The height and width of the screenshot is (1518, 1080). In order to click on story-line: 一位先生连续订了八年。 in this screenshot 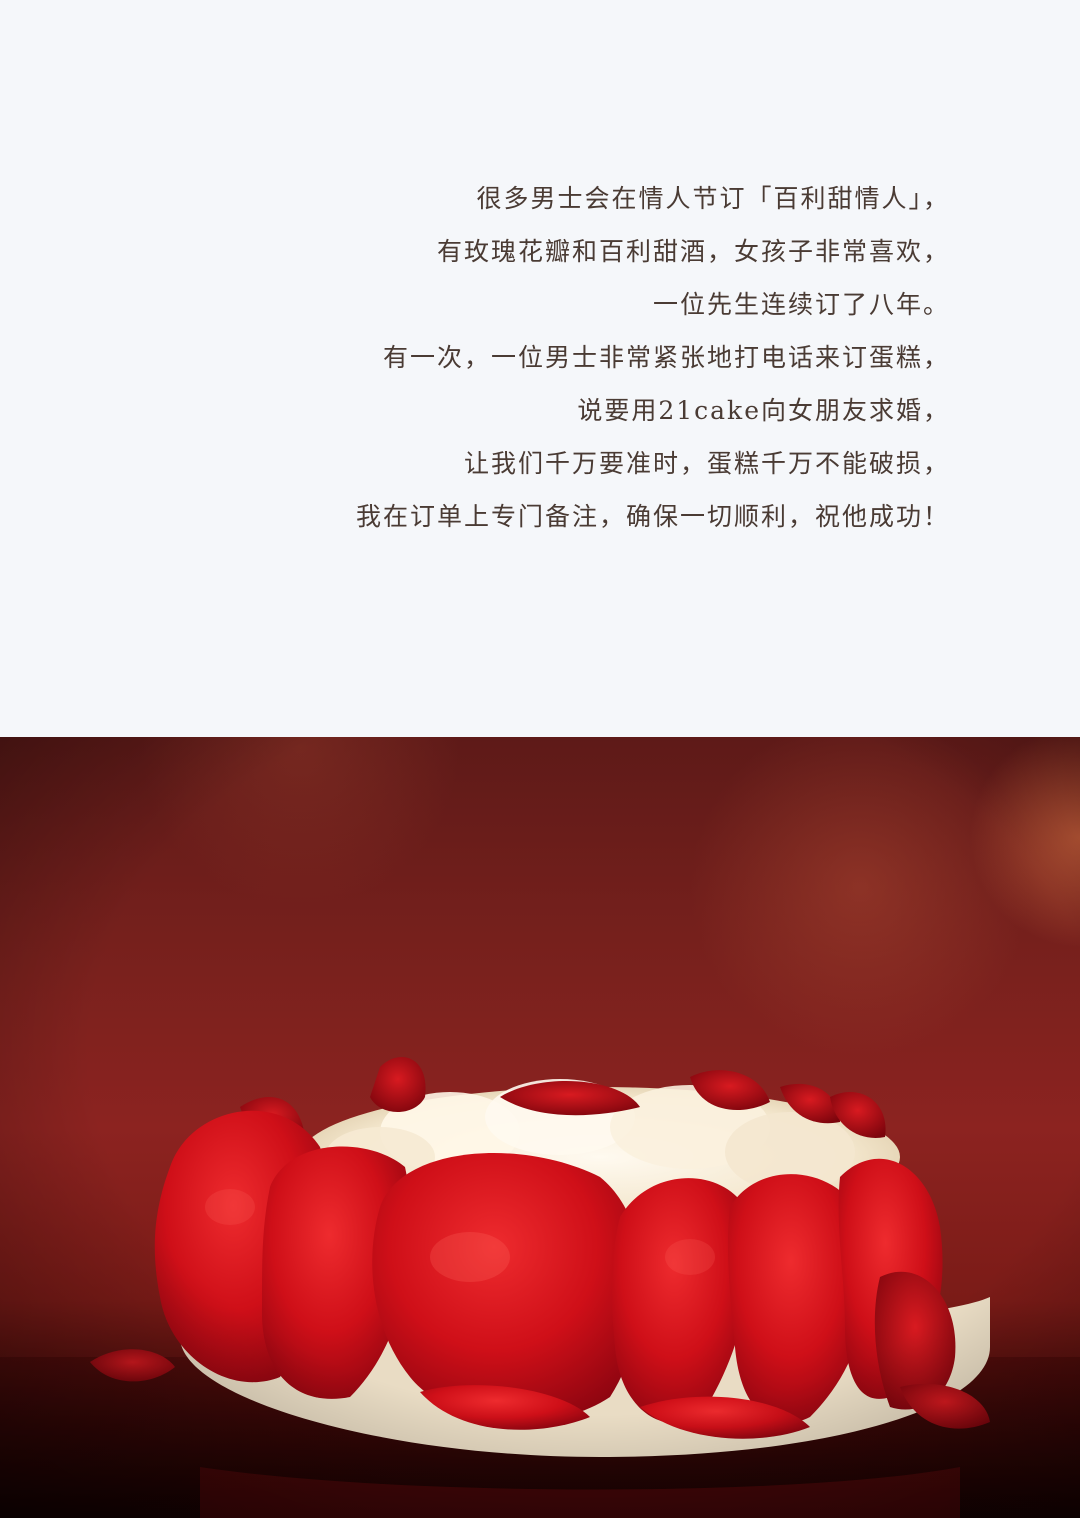, I will do `click(801, 304)`.